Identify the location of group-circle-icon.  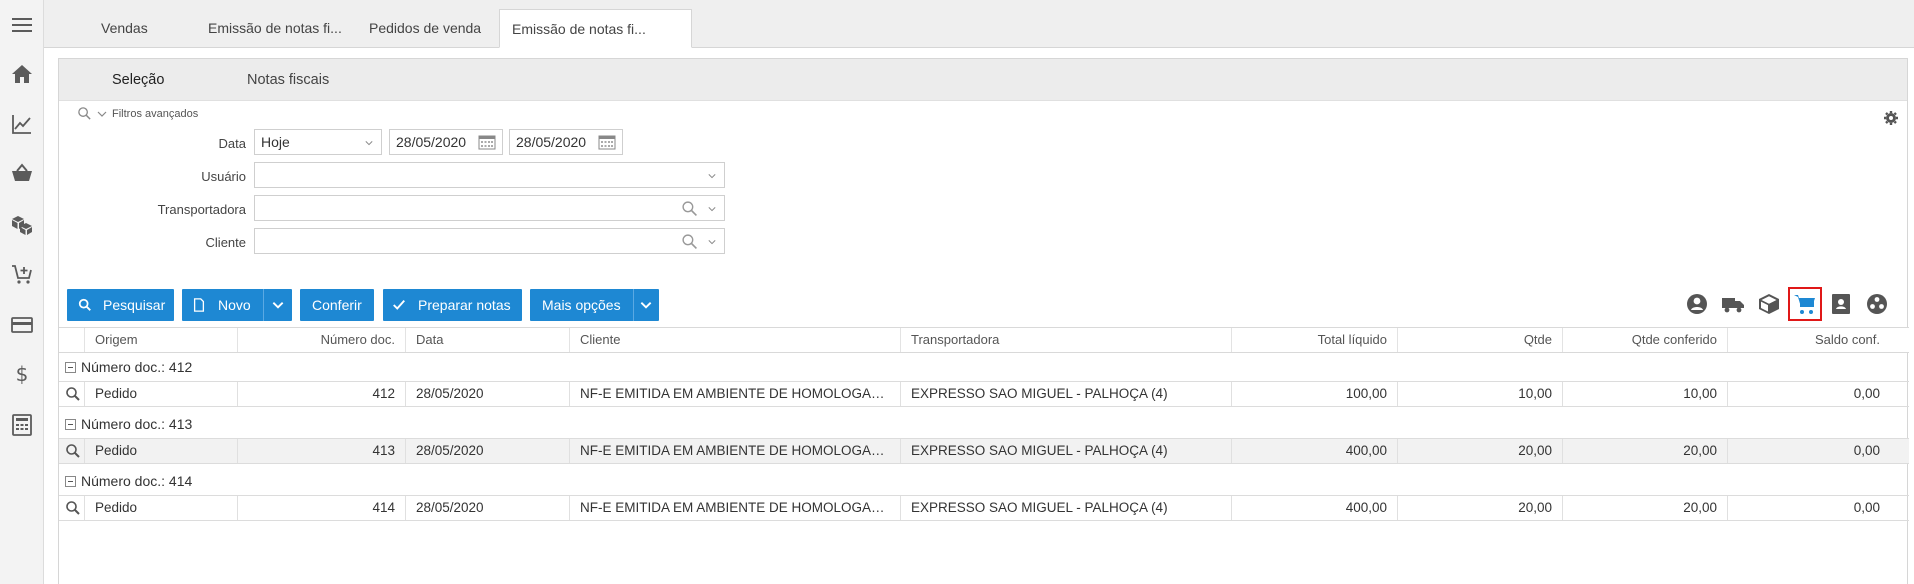
(1877, 304).